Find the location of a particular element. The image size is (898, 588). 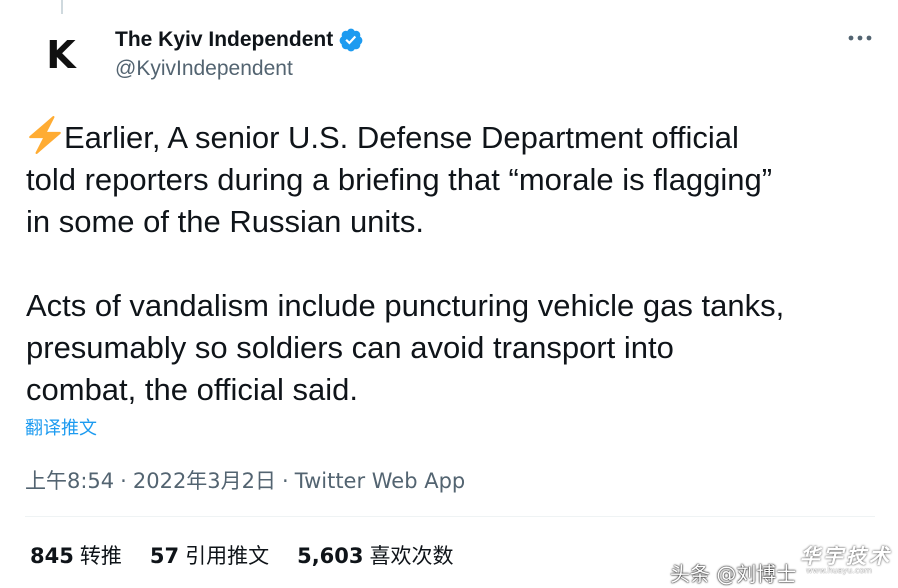

tweet-source: Twitter Web App is located at coordinates (380, 481).